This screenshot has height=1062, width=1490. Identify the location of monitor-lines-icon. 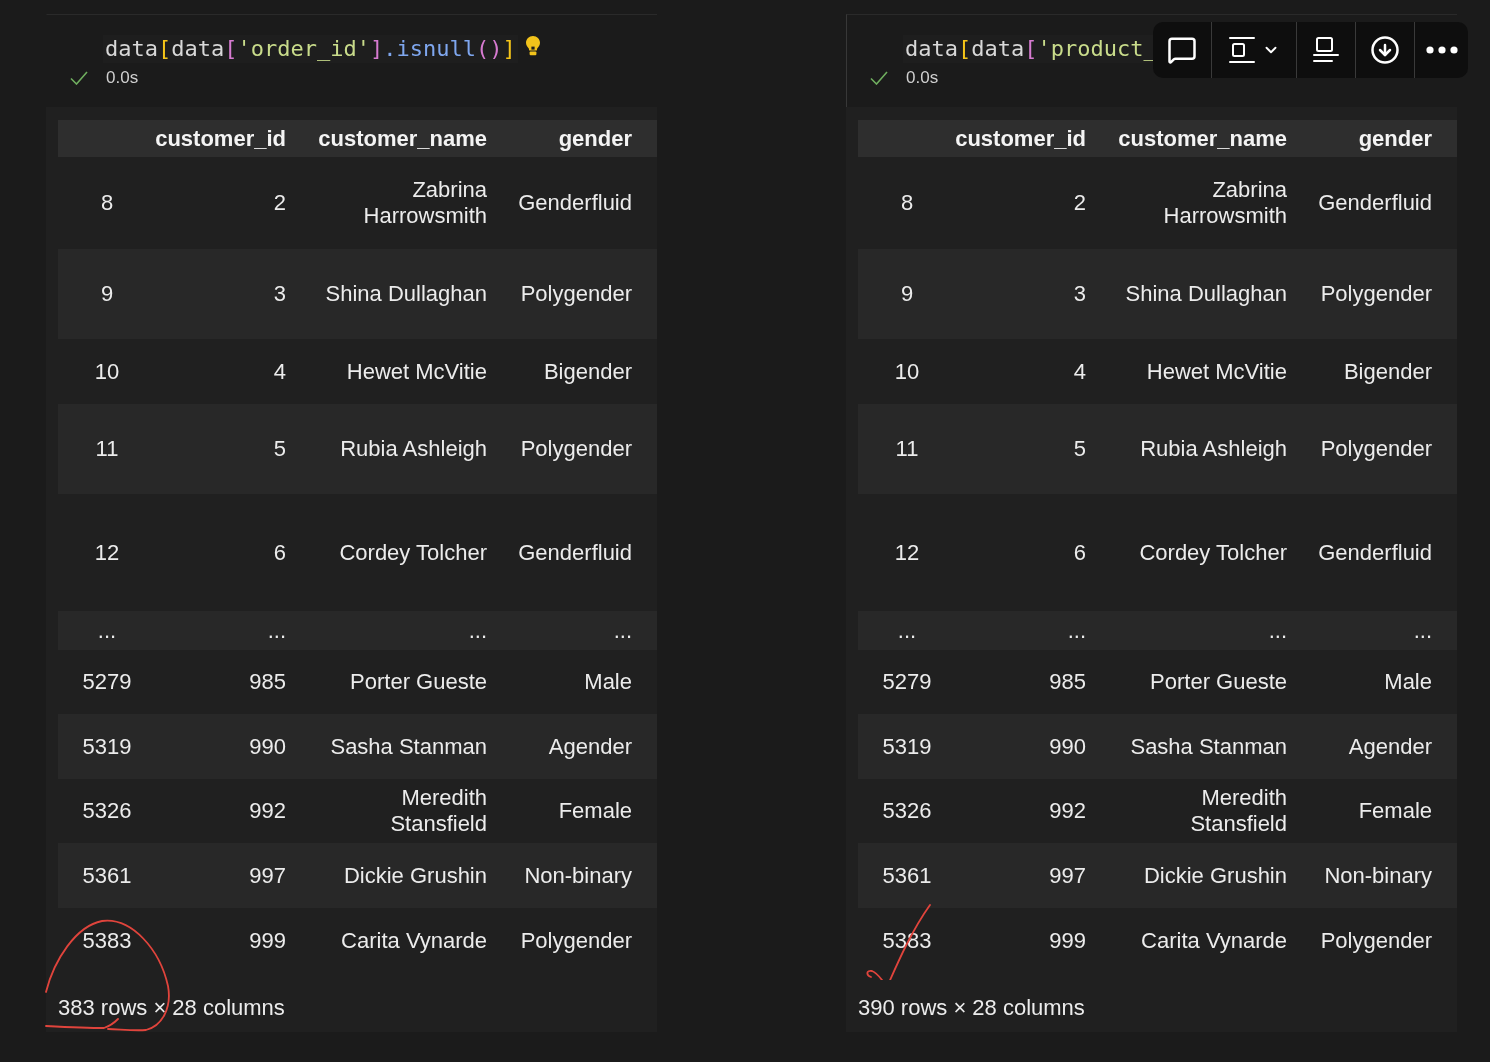
(1325, 50).